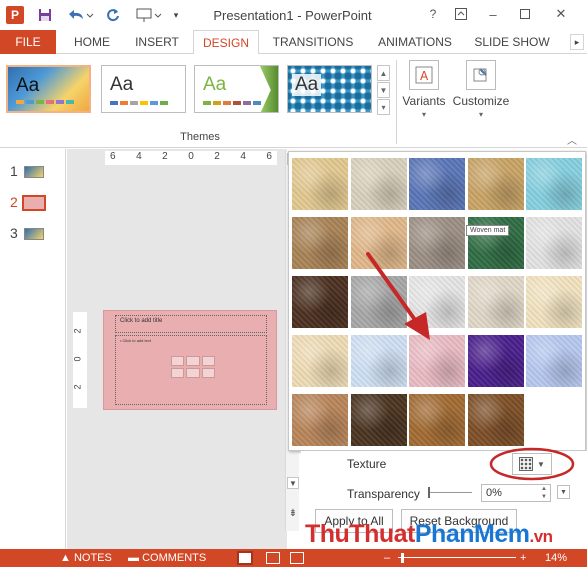  Describe the element at coordinates (157, 42) in the screenshot. I see `tab-insert: INSERT` at that location.